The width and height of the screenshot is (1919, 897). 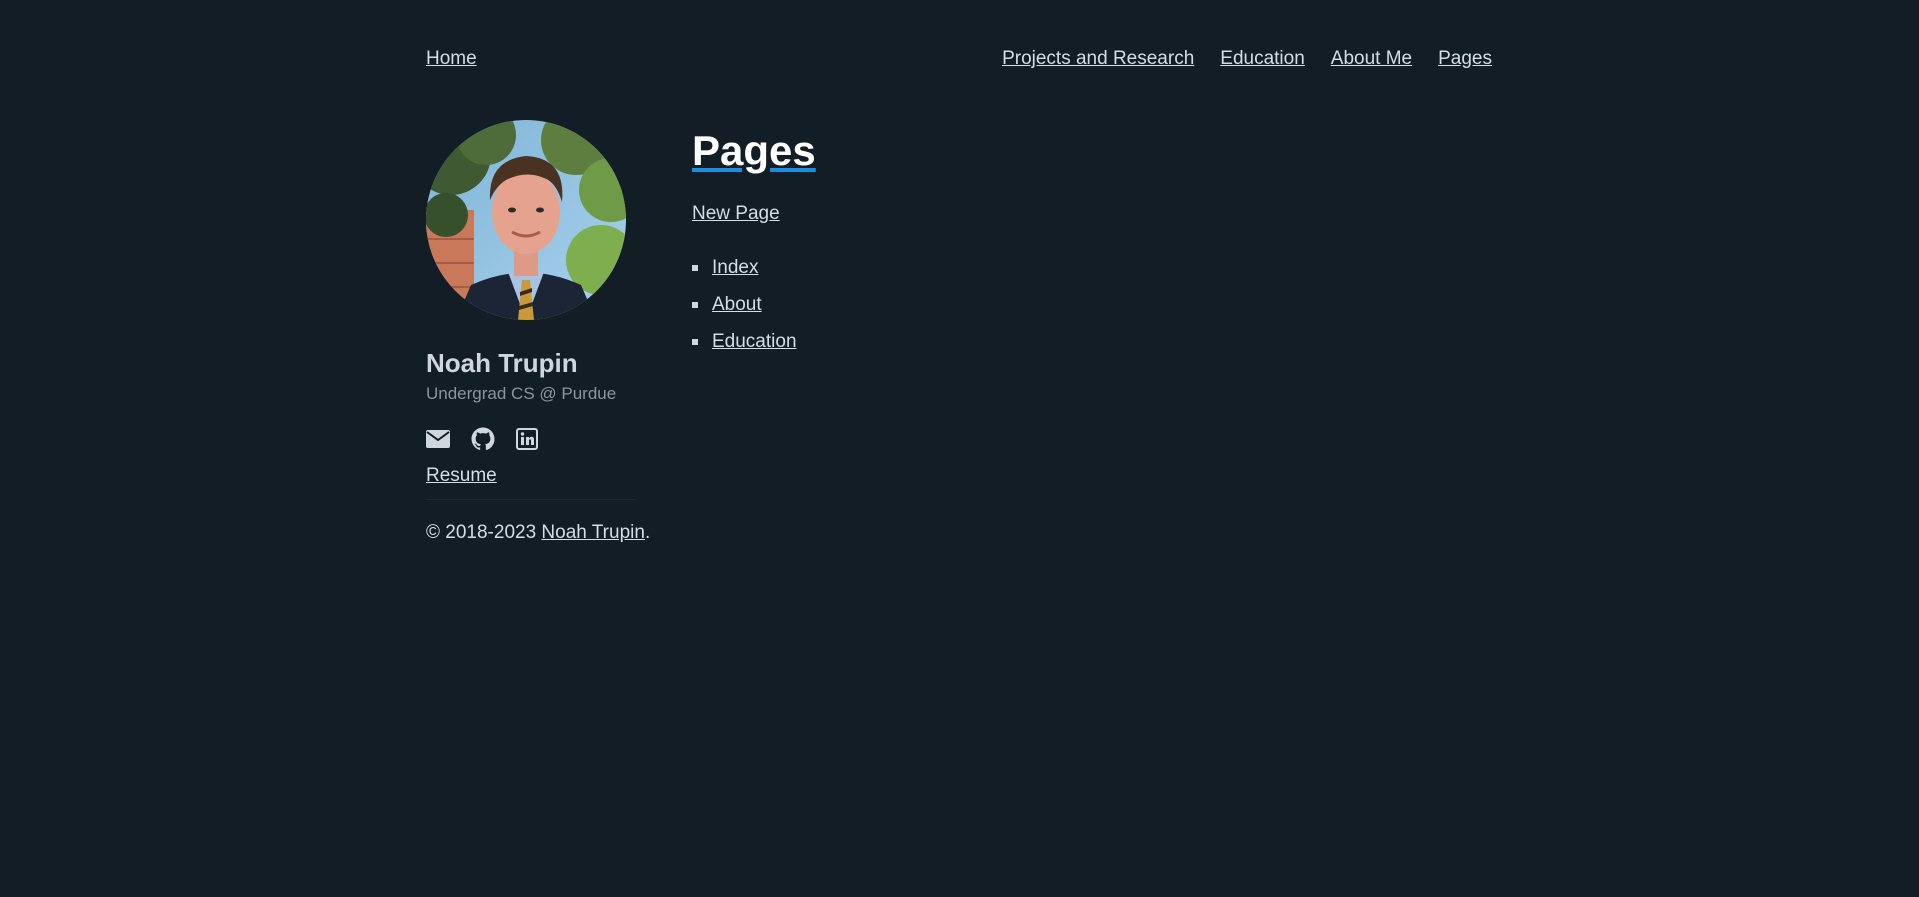 I want to click on linkedin-link, so click(x=527, y=439).